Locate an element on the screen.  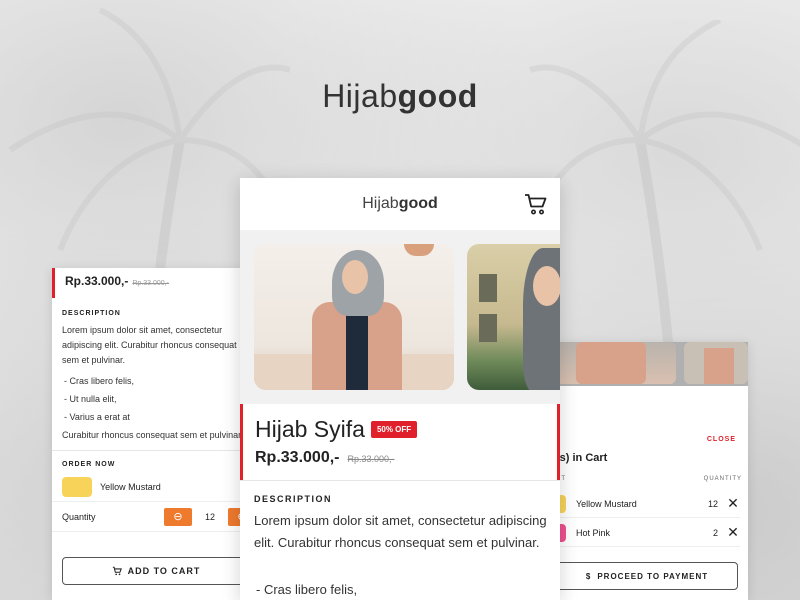
close-button: CLOSE is located at coordinates (721, 439).